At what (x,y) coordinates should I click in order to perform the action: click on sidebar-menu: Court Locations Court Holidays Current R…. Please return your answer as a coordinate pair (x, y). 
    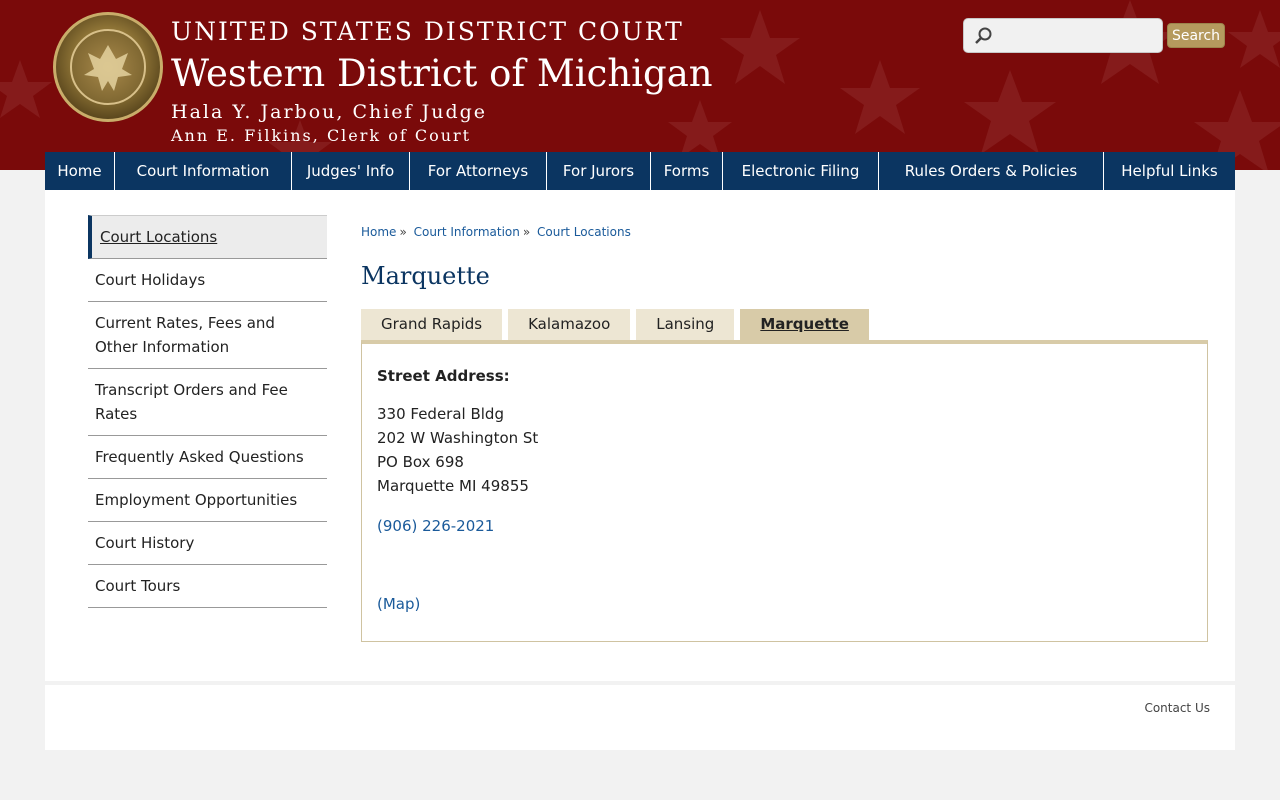
    Looking at the image, I should click on (207, 411).